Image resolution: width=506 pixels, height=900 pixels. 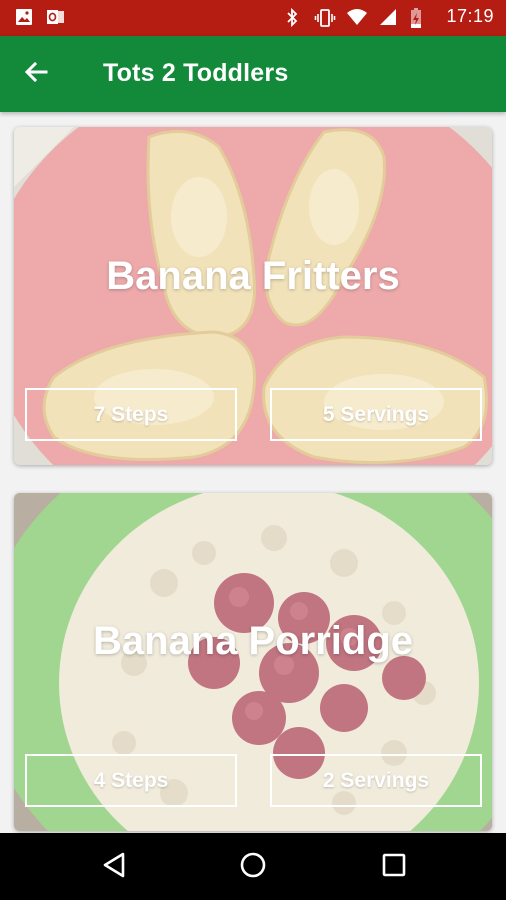 I want to click on system-icons: 17:19, so click(x=388, y=17).